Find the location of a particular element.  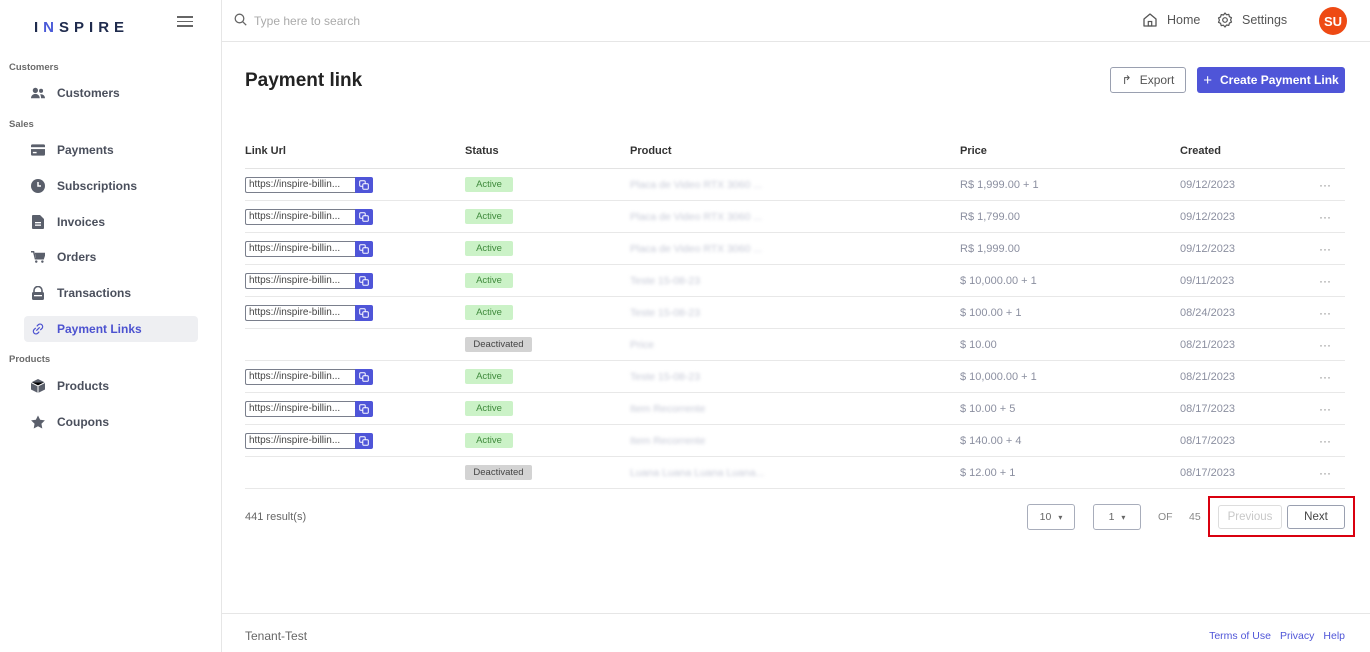

sidebar-item-transactions: Transactions is located at coordinates (111, 293).